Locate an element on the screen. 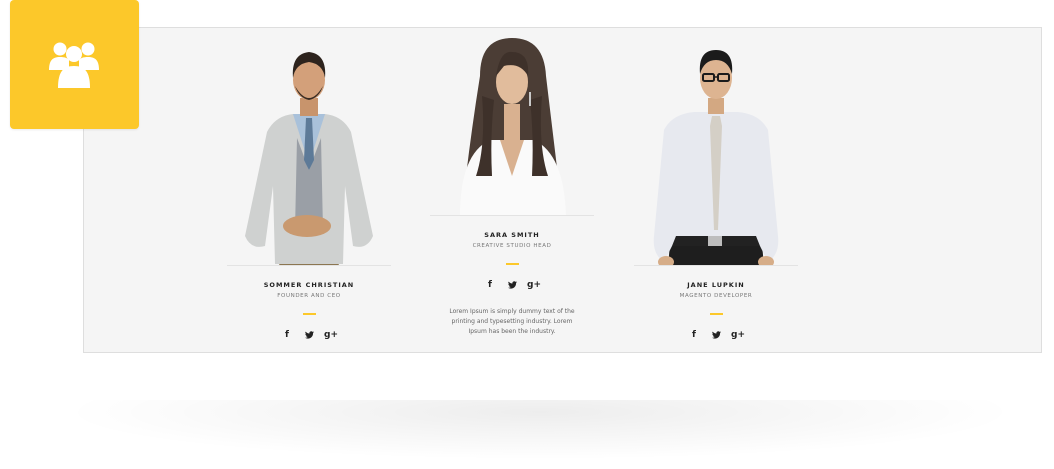  member-name: SOMMER CHRISTIAN is located at coordinates (309, 285).